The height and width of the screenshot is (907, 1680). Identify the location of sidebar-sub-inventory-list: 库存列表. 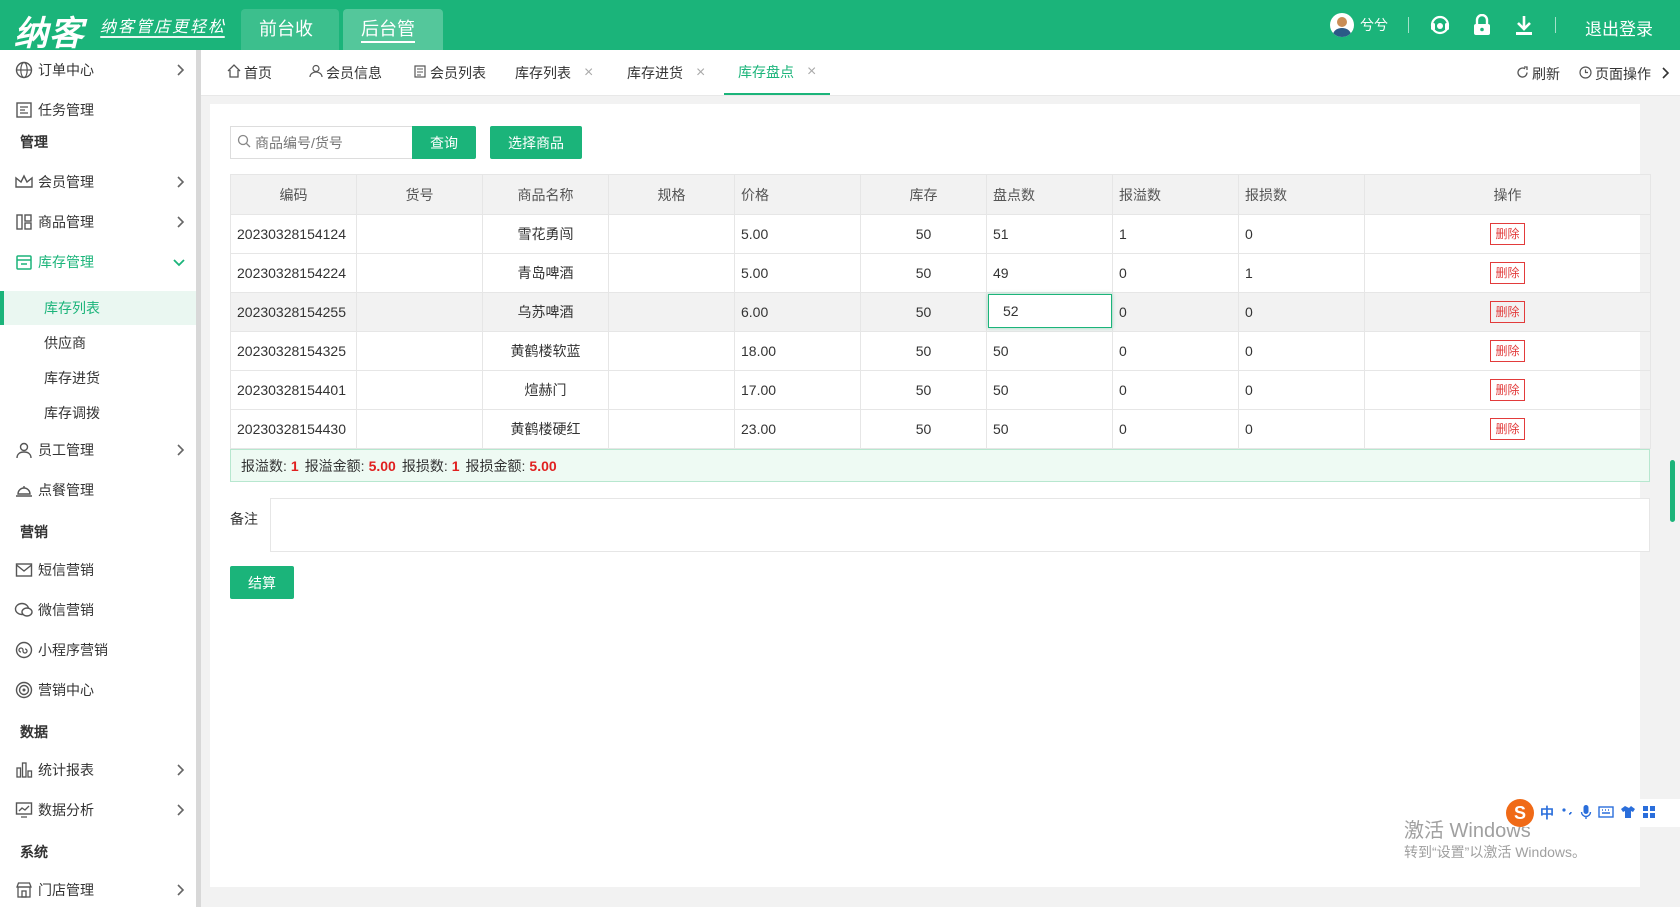
(98, 308).